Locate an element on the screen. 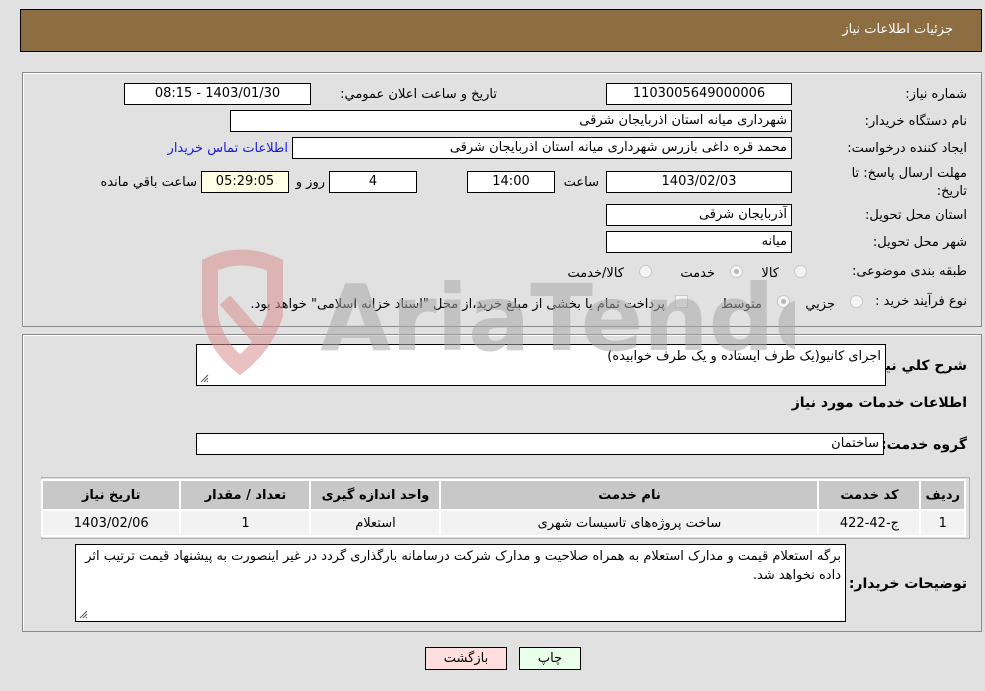 The height and width of the screenshot is (691, 985). process-radio-medium is located at coordinates (783, 301).